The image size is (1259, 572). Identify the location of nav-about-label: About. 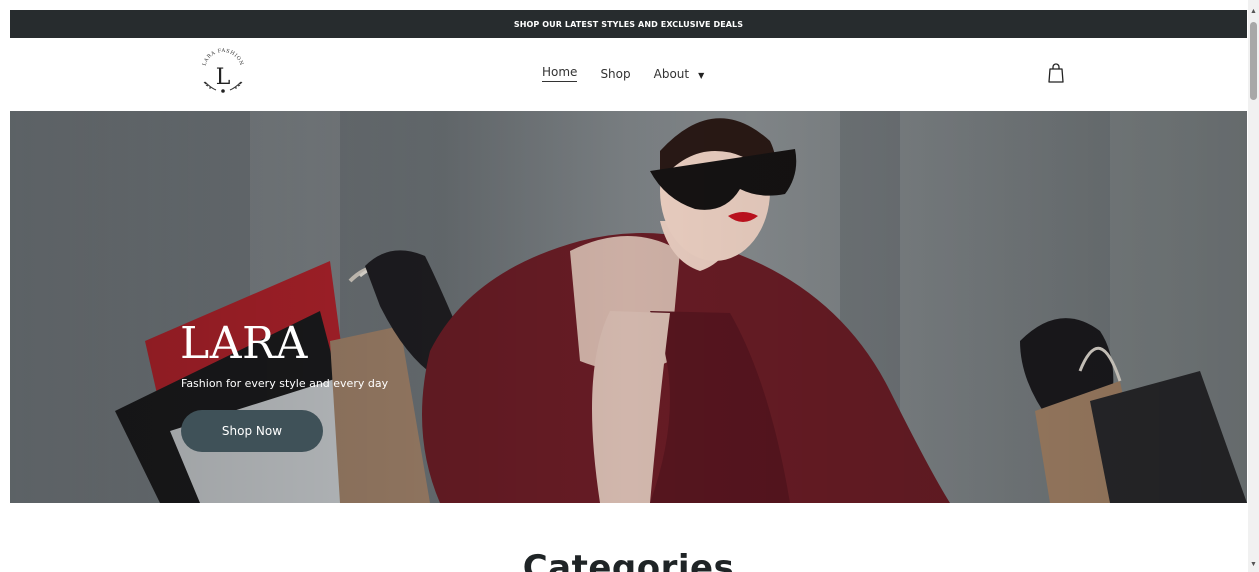
(671, 73).